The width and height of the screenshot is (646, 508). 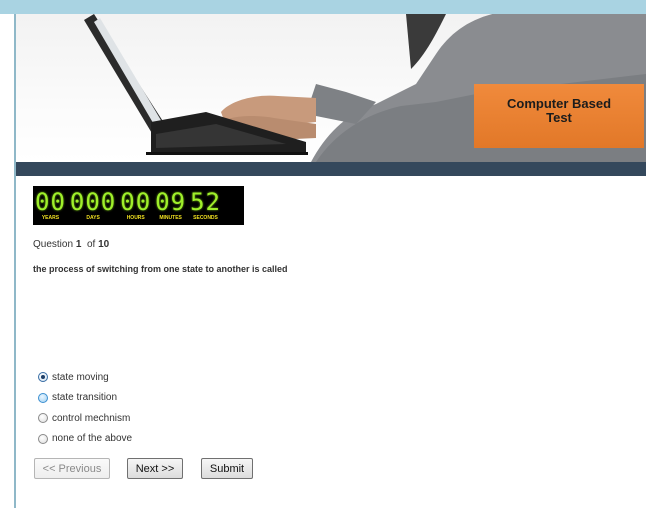 I want to click on timer-seconds-value: 52, so click(x=205, y=202).